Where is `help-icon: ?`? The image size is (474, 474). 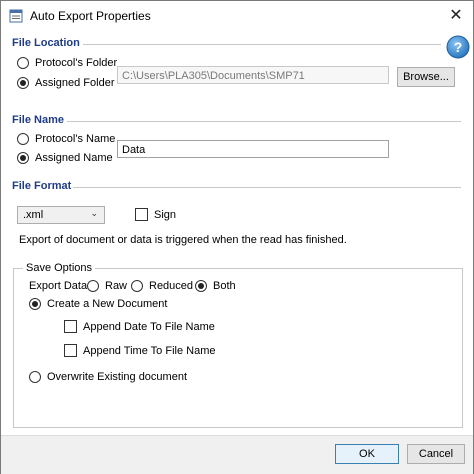 help-icon: ? is located at coordinates (458, 47).